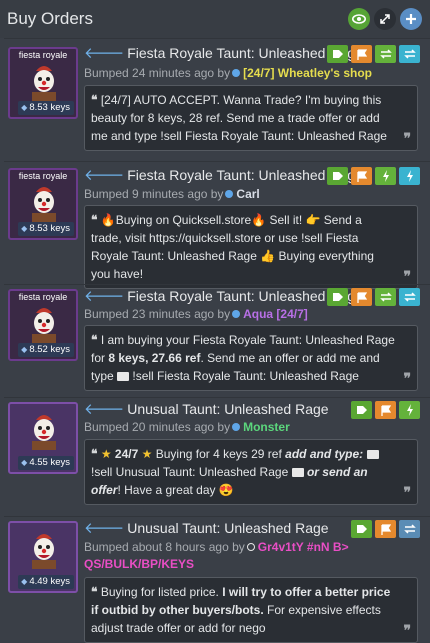 This screenshot has height=643, width=430. I want to click on thumbs-up-icon: 👍, so click(268, 256).